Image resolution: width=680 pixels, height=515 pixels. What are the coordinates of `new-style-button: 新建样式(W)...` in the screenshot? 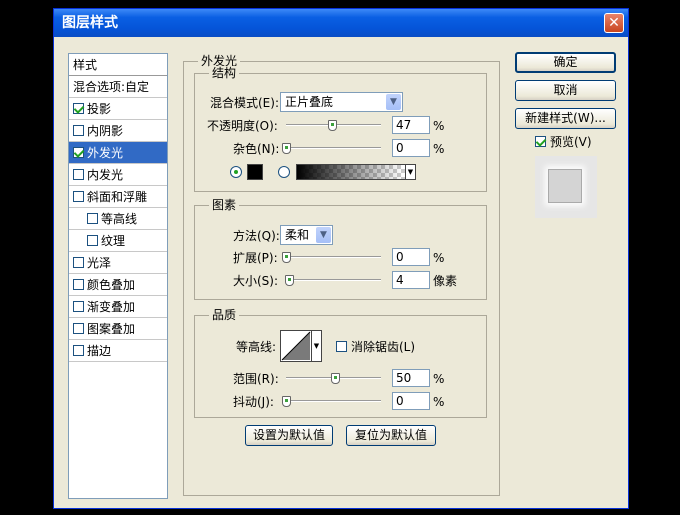 It's located at (565, 118).